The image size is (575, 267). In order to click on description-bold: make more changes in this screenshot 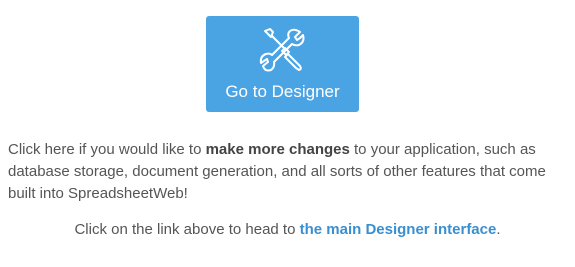, I will do `click(277, 149)`.